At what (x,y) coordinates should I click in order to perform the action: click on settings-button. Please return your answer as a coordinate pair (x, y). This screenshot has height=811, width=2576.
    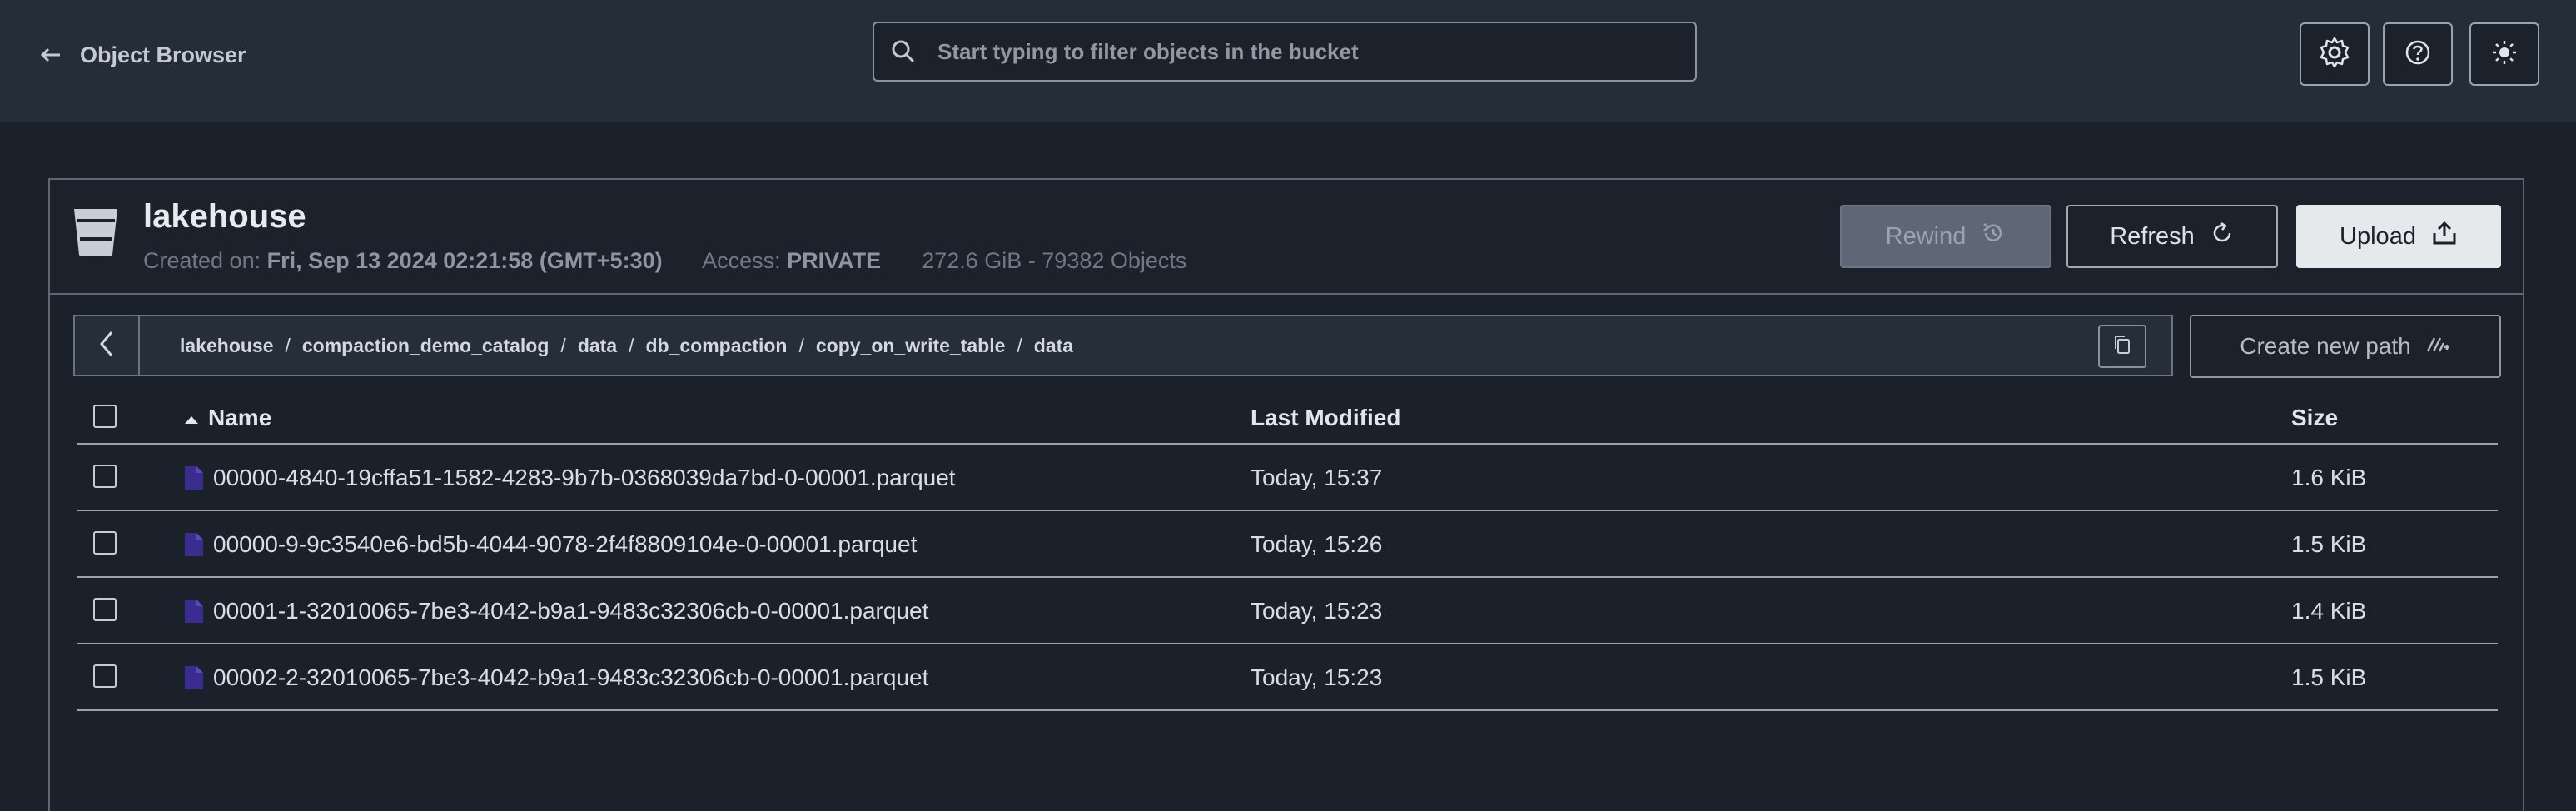
    Looking at the image, I should click on (2335, 54).